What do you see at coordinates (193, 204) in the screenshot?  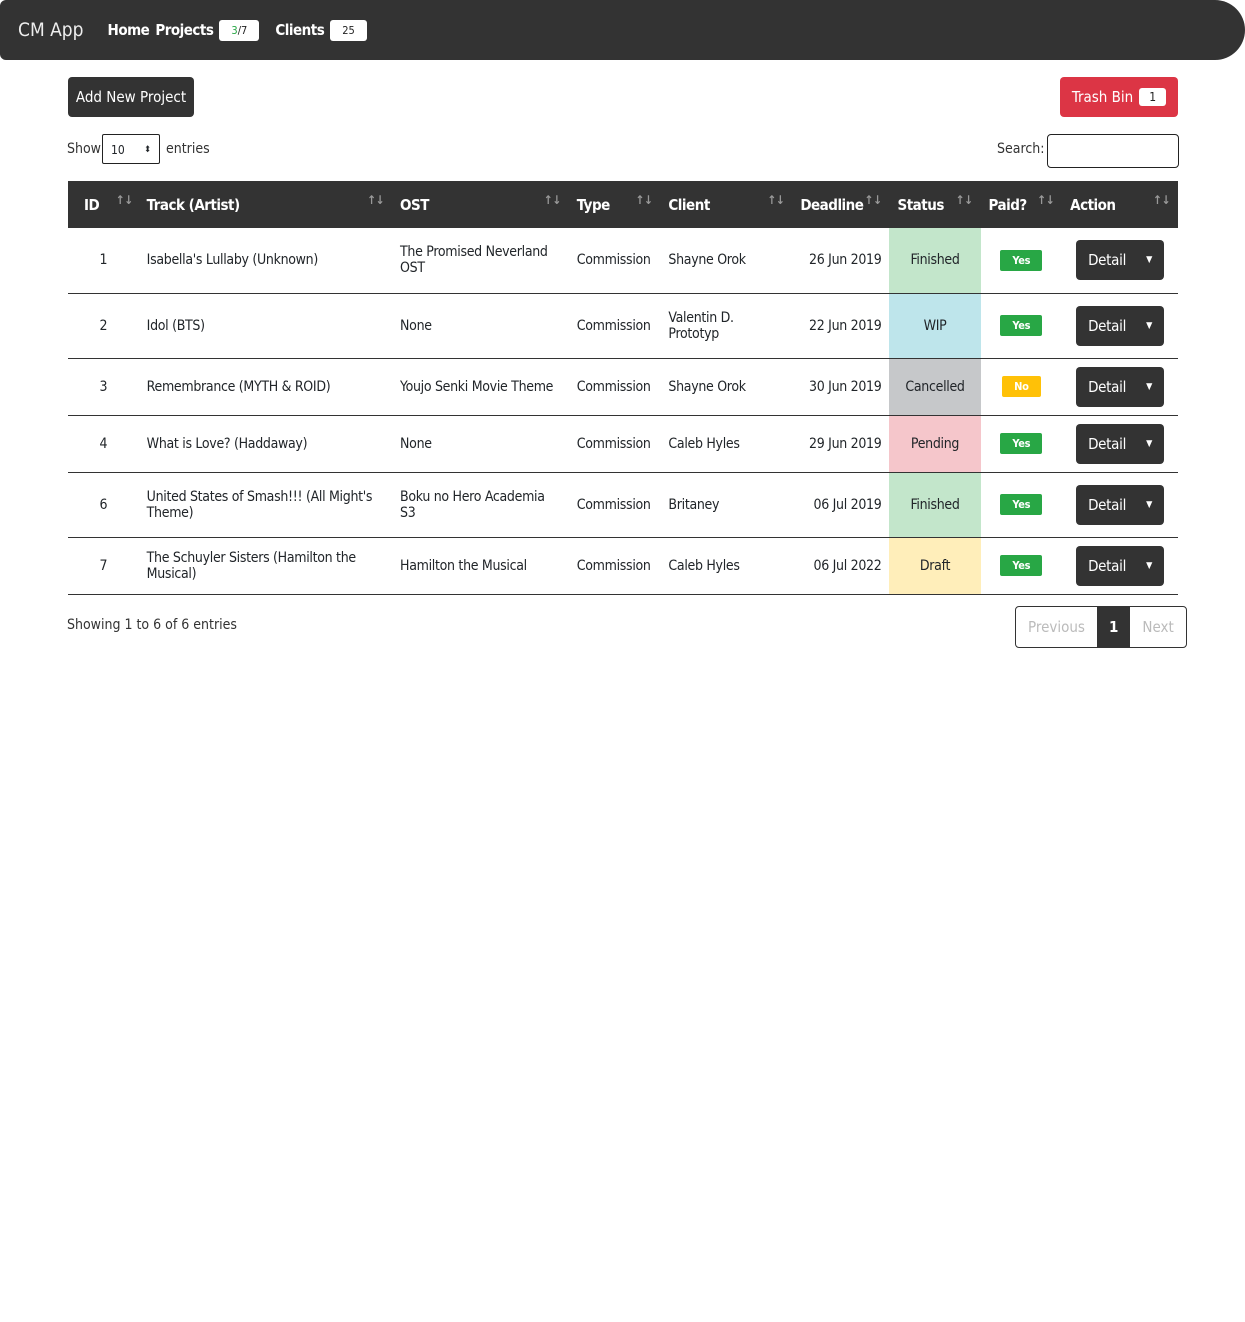 I see `header-label: Track (Artist)` at bounding box center [193, 204].